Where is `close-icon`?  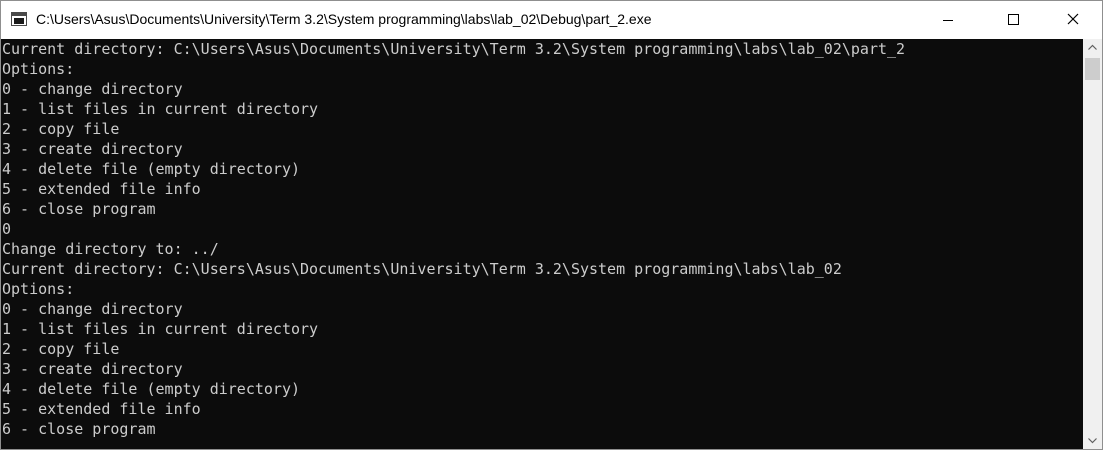 close-icon is located at coordinates (1073, 19).